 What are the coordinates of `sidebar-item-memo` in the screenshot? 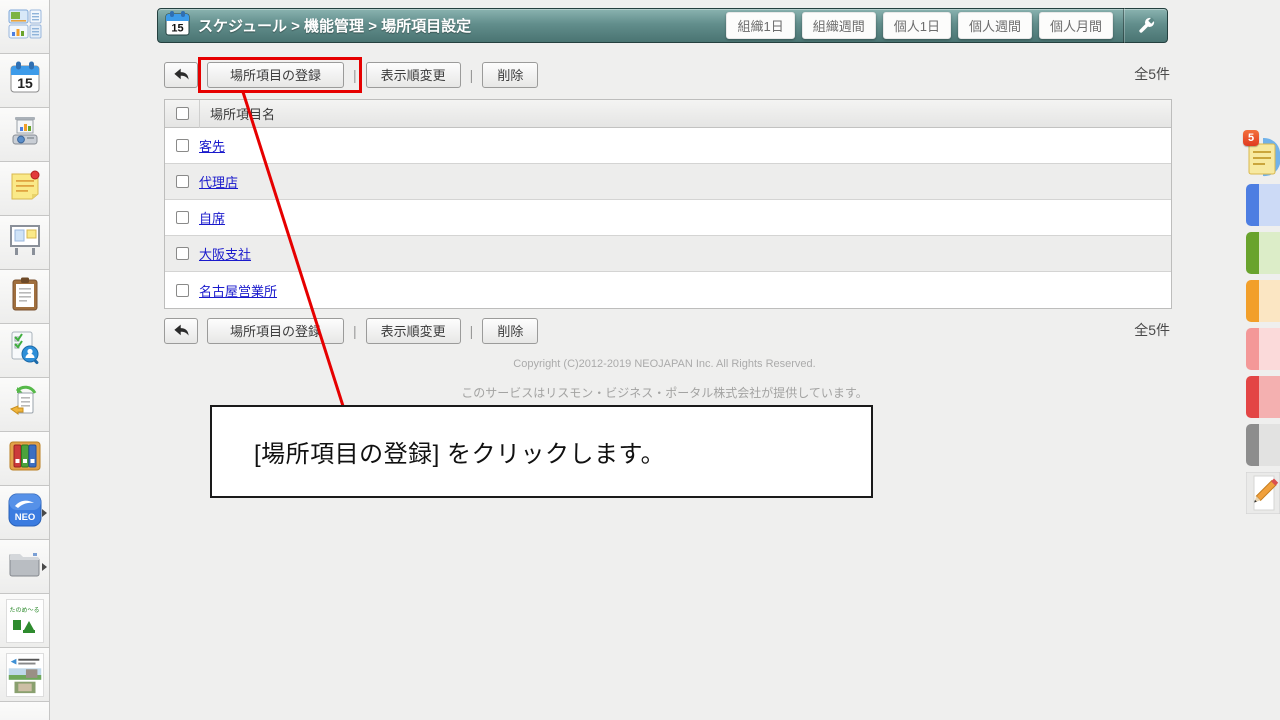 It's located at (24, 189).